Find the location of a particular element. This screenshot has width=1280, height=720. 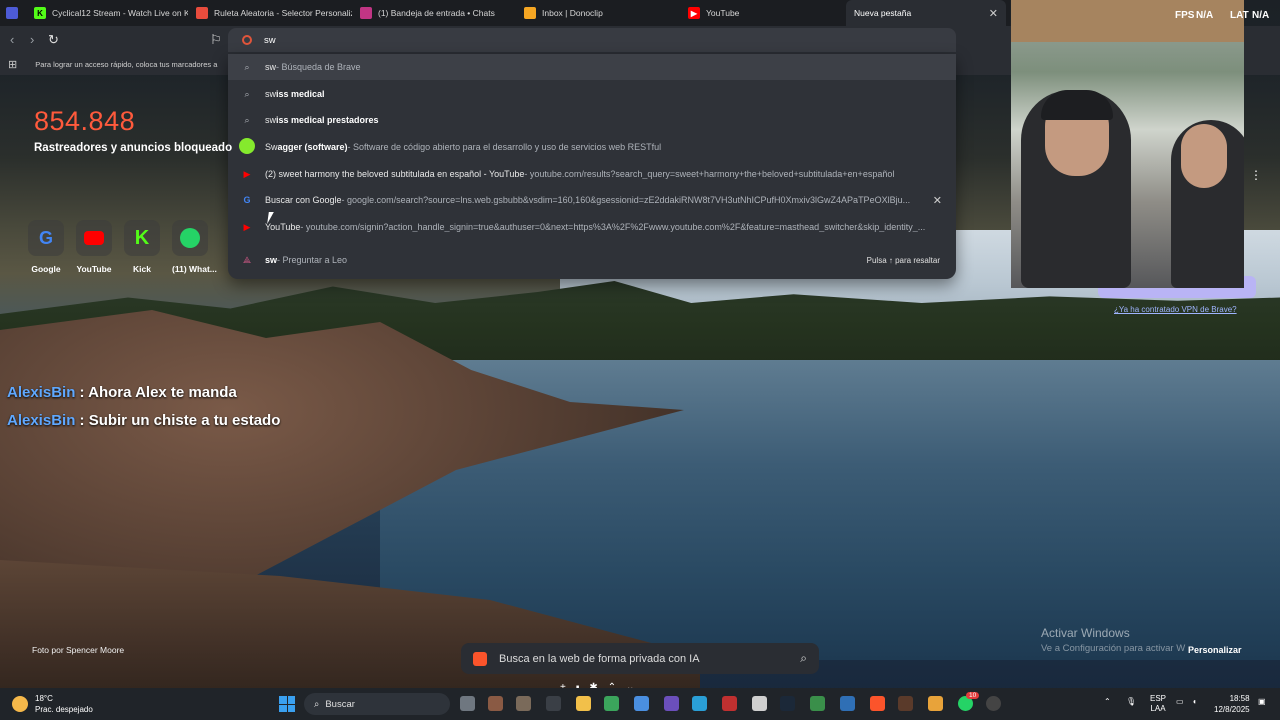

photo-credit: Foto por Spencer Moore is located at coordinates (78, 650).